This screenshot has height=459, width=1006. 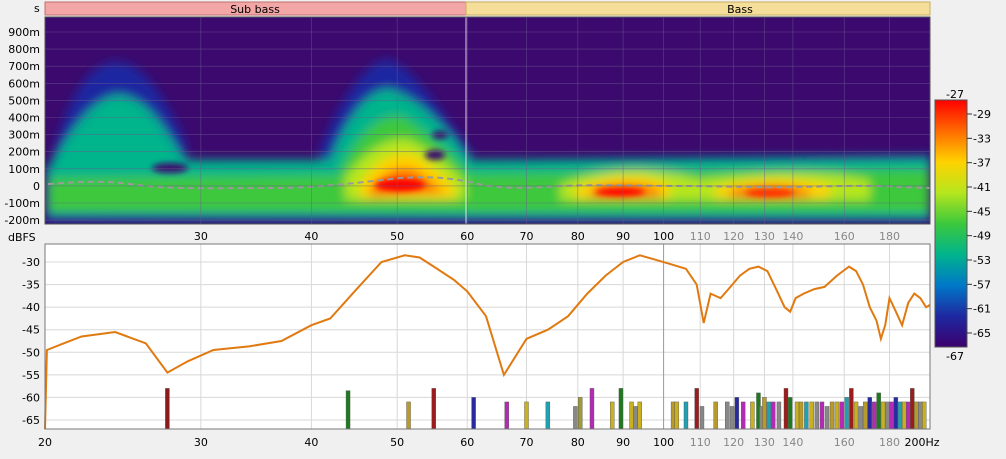 What do you see at coordinates (31, 352) in the screenshot?
I see `plot-y-tick-label: -50` at bounding box center [31, 352].